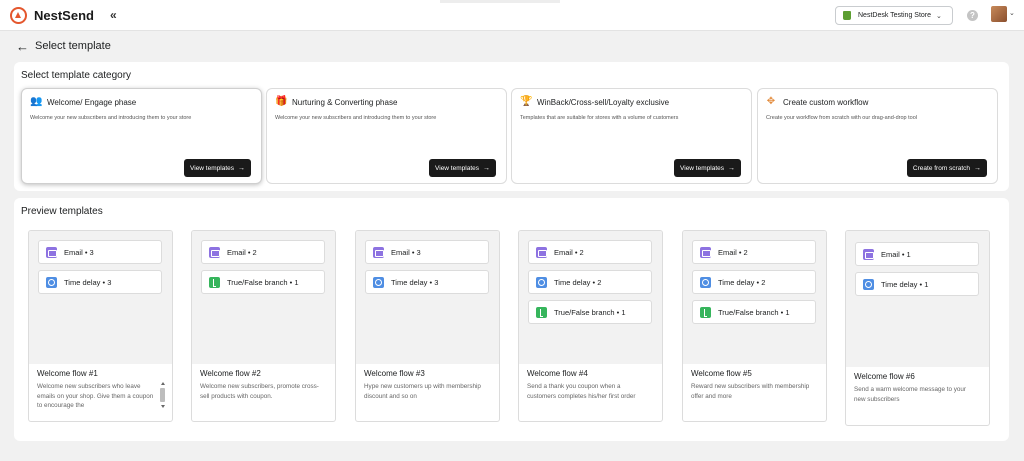  I want to click on preview-section-title: Preview templates, so click(62, 211).